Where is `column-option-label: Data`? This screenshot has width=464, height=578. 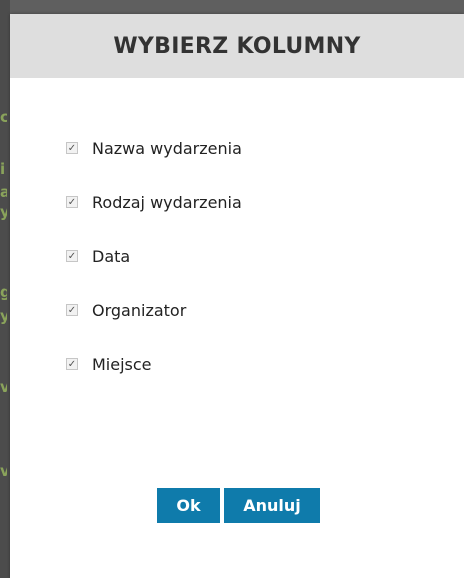
column-option-label: Data is located at coordinates (111, 256).